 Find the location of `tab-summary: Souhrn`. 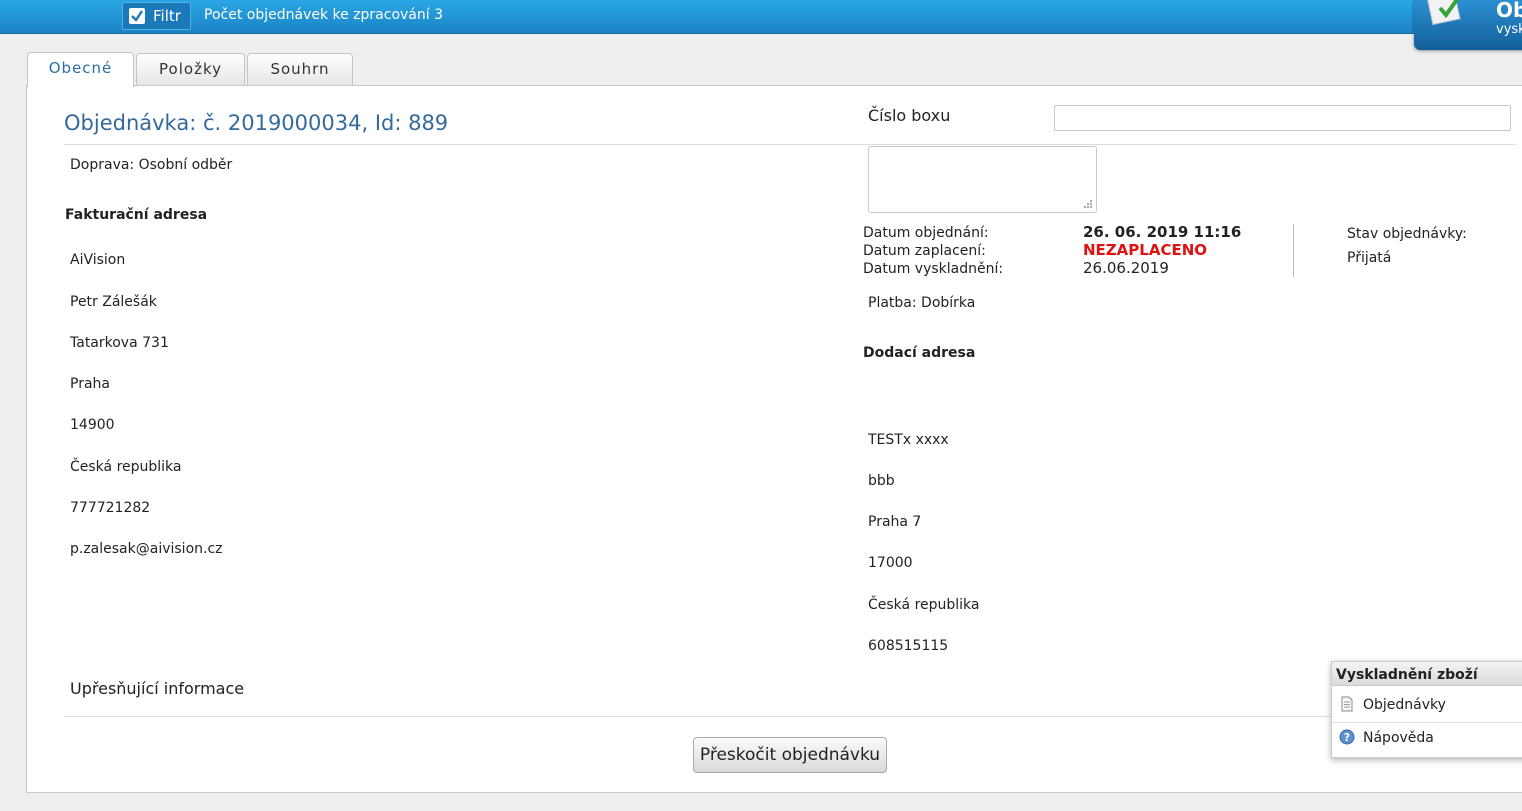

tab-summary: Souhrn is located at coordinates (300, 70).